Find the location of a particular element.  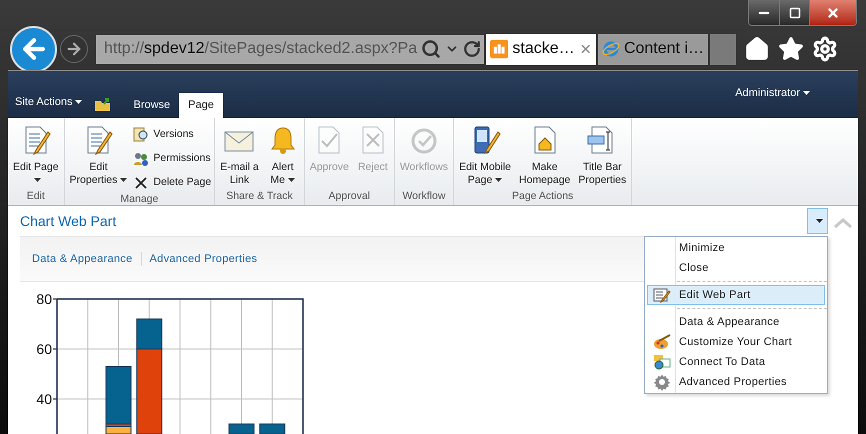

web-part-title: Chart Web Part is located at coordinates (68, 221).